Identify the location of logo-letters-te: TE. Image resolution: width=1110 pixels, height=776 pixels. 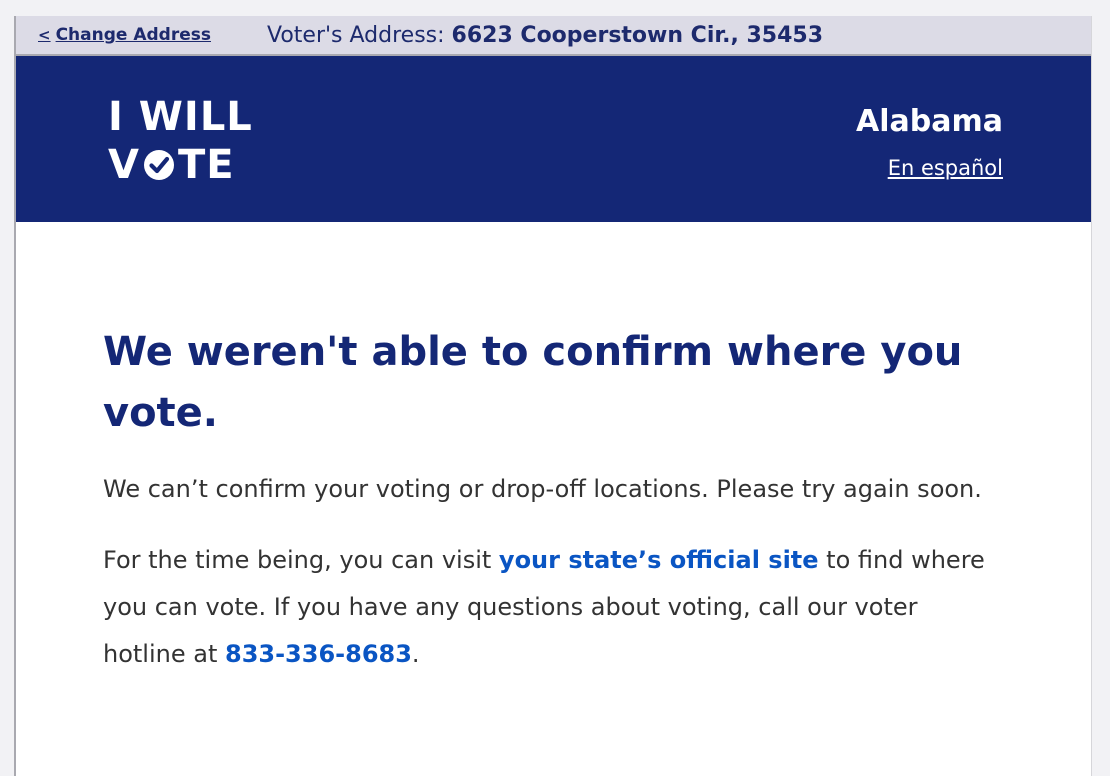
(206, 165).